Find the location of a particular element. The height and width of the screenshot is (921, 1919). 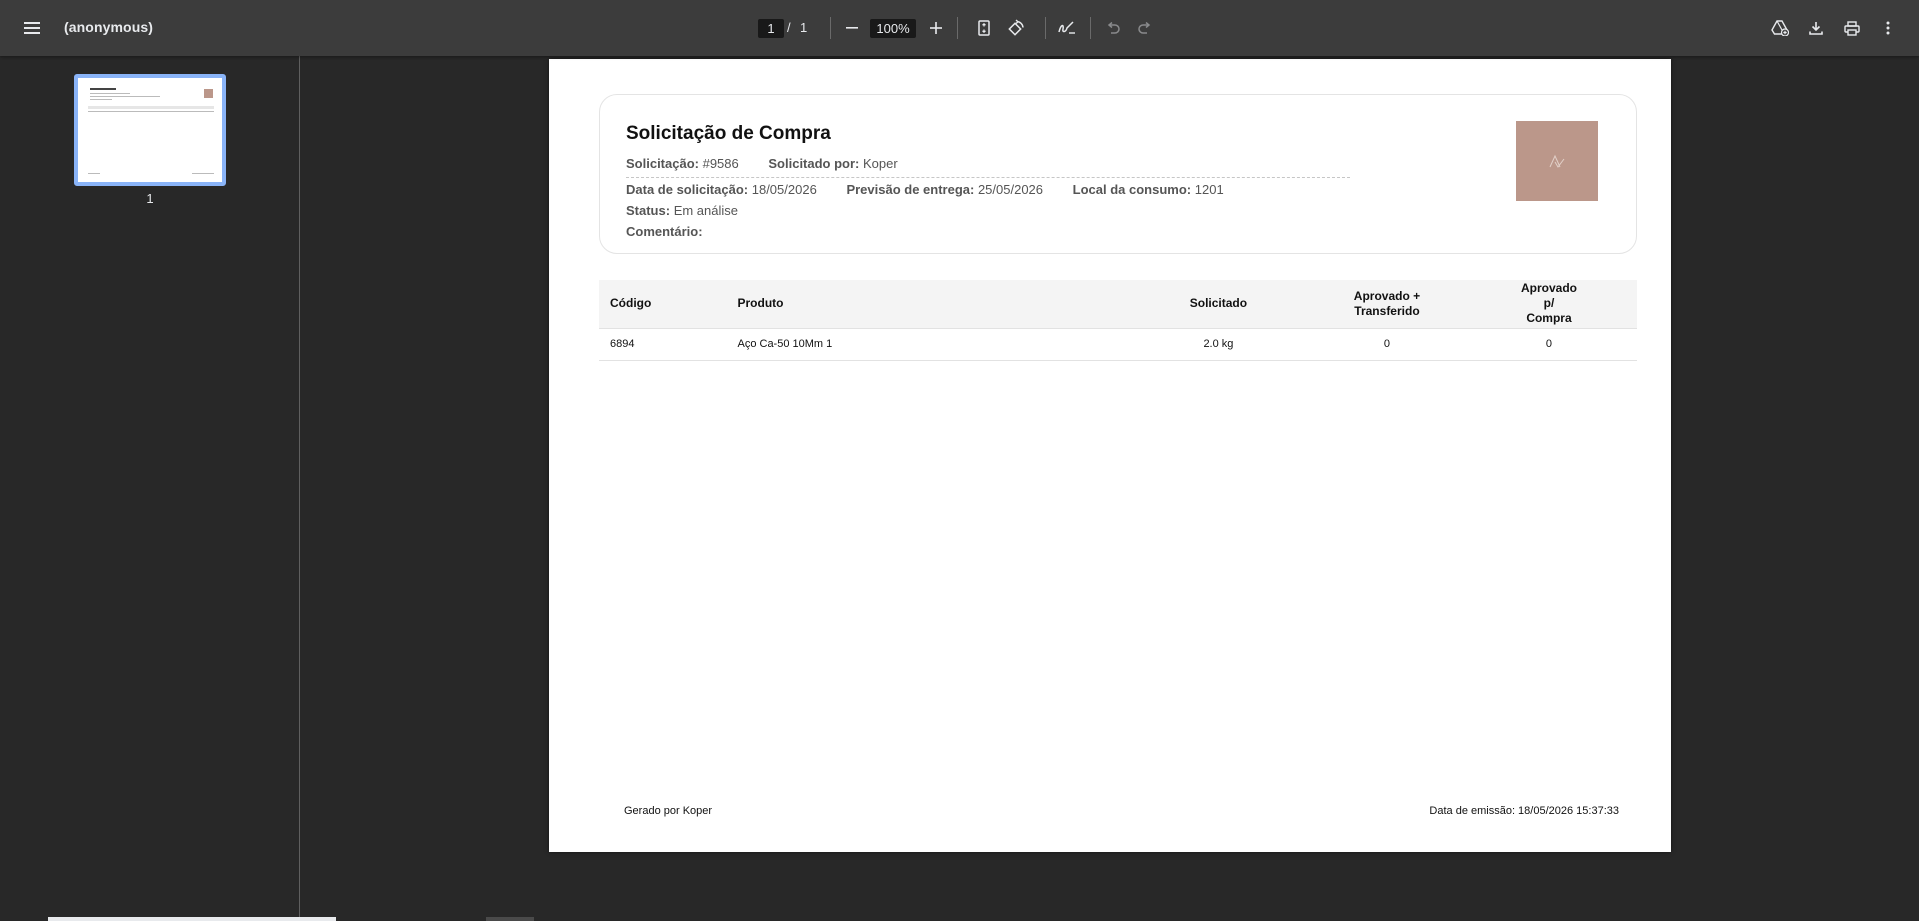

rotate-icon is located at coordinates (1016, 27).